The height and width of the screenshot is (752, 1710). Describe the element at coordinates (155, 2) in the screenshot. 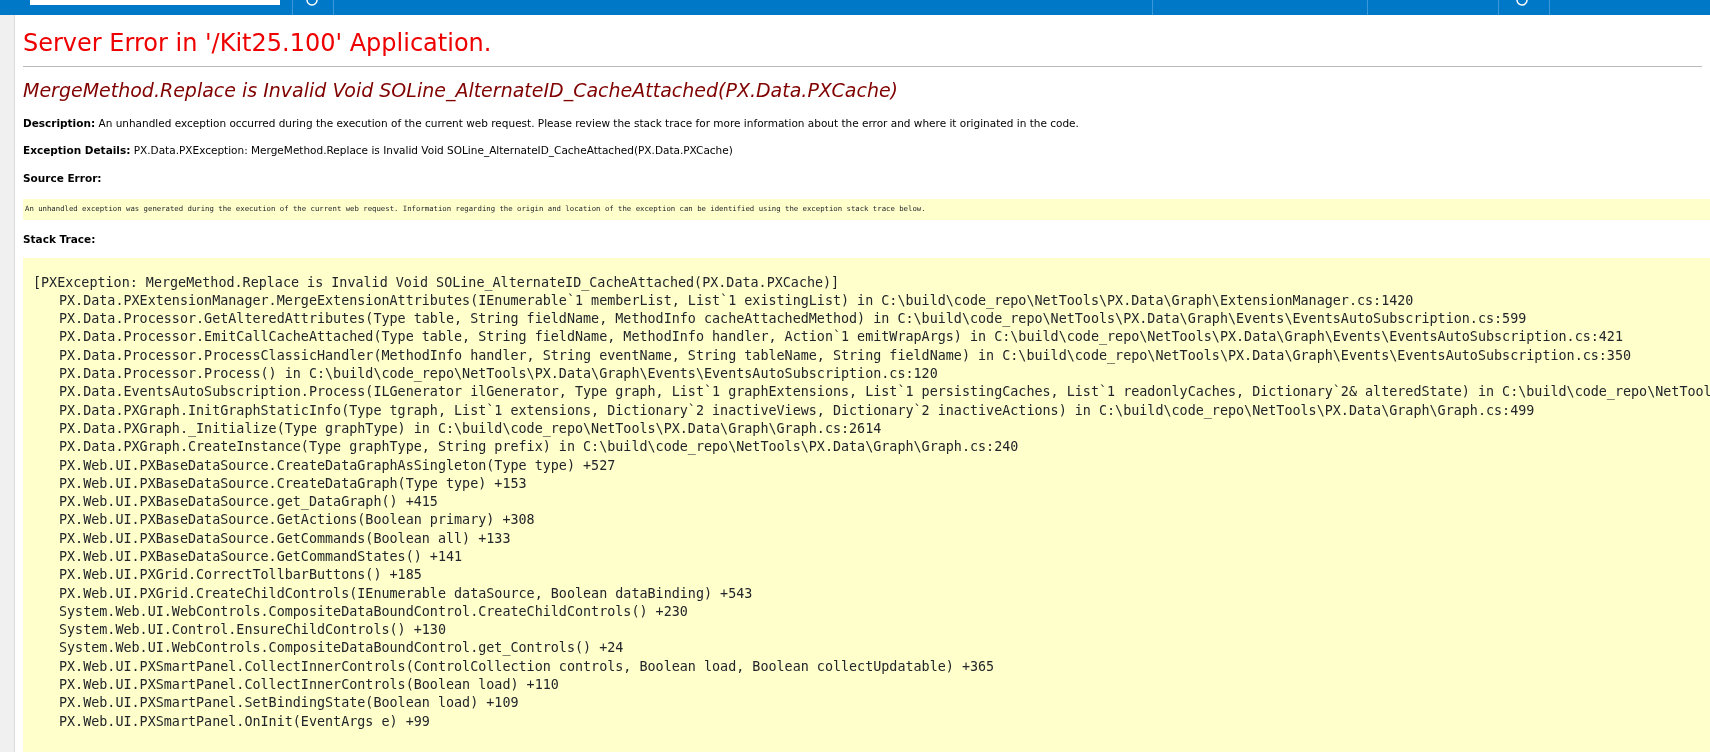

I see `search-field` at that location.